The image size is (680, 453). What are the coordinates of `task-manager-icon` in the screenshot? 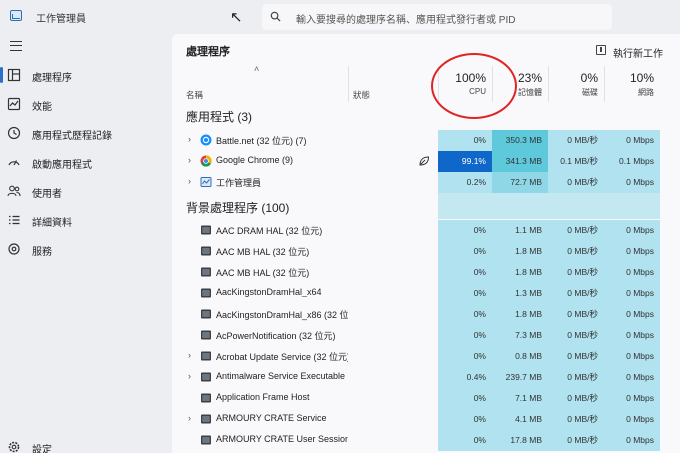 It's located at (206, 182).